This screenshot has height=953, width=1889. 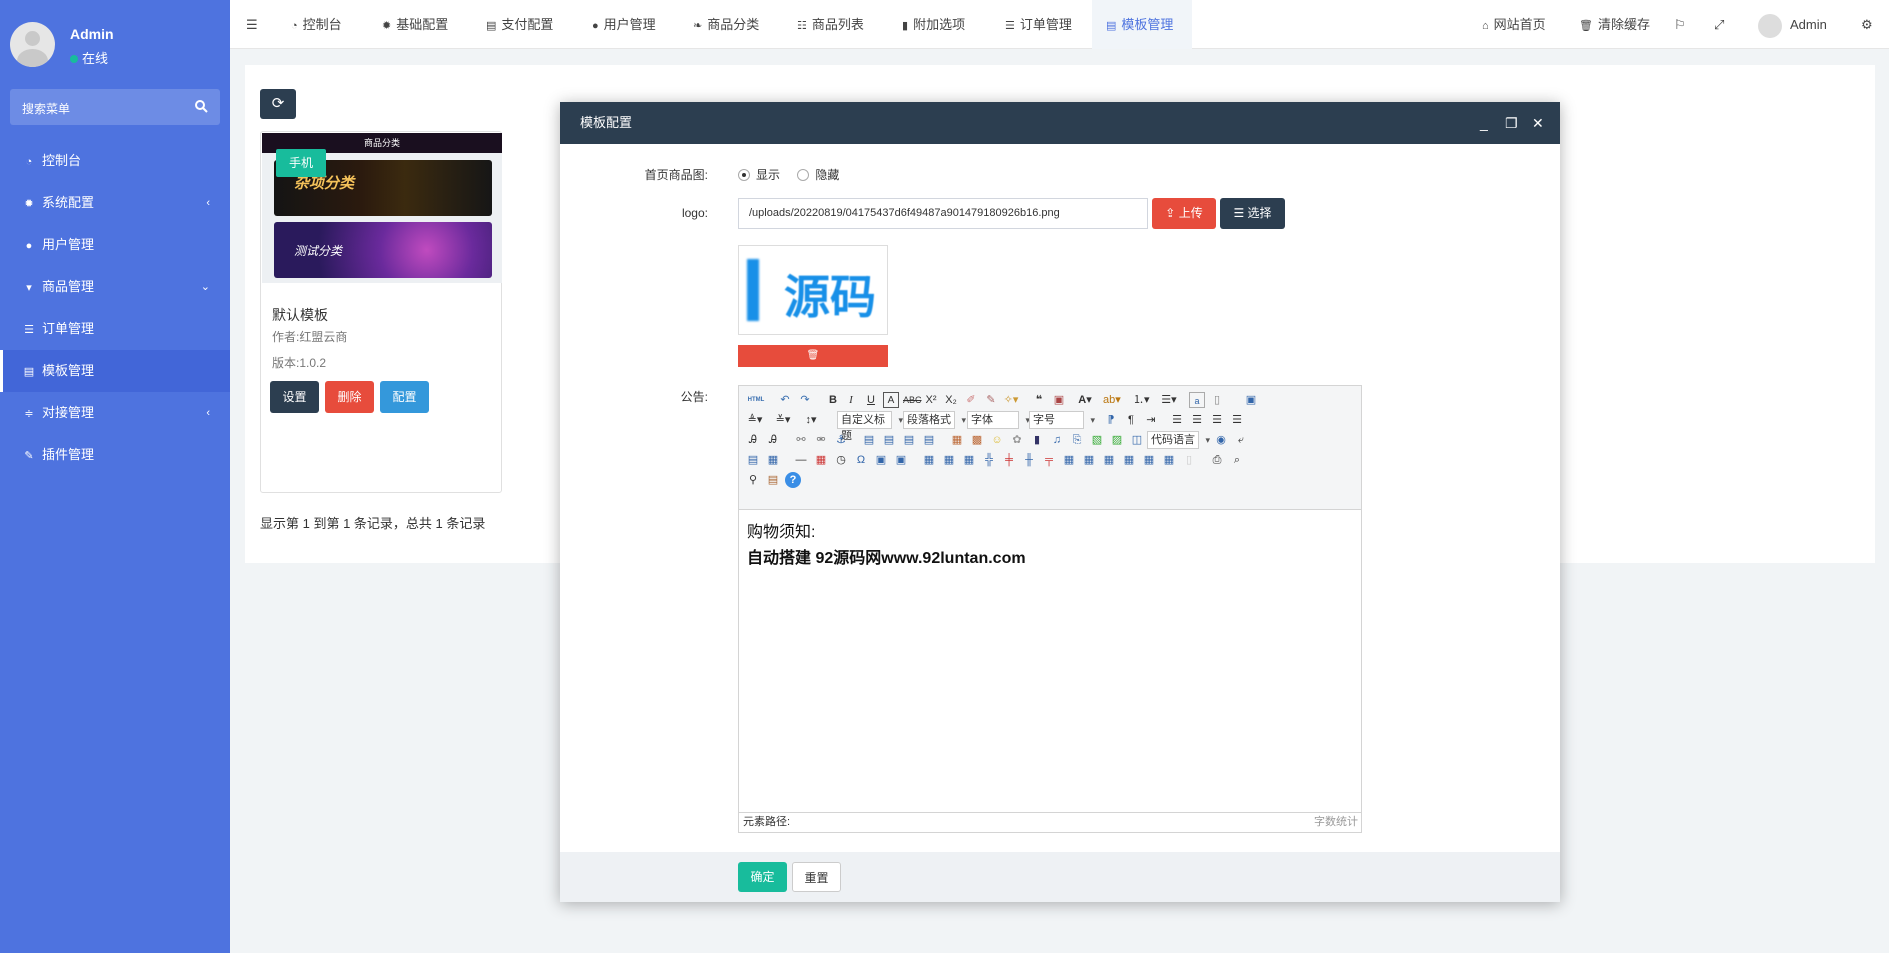 What do you see at coordinates (830, 24) in the screenshot?
I see `tab-product-list: ☷ 商品列表` at bounding box center [830, 24].